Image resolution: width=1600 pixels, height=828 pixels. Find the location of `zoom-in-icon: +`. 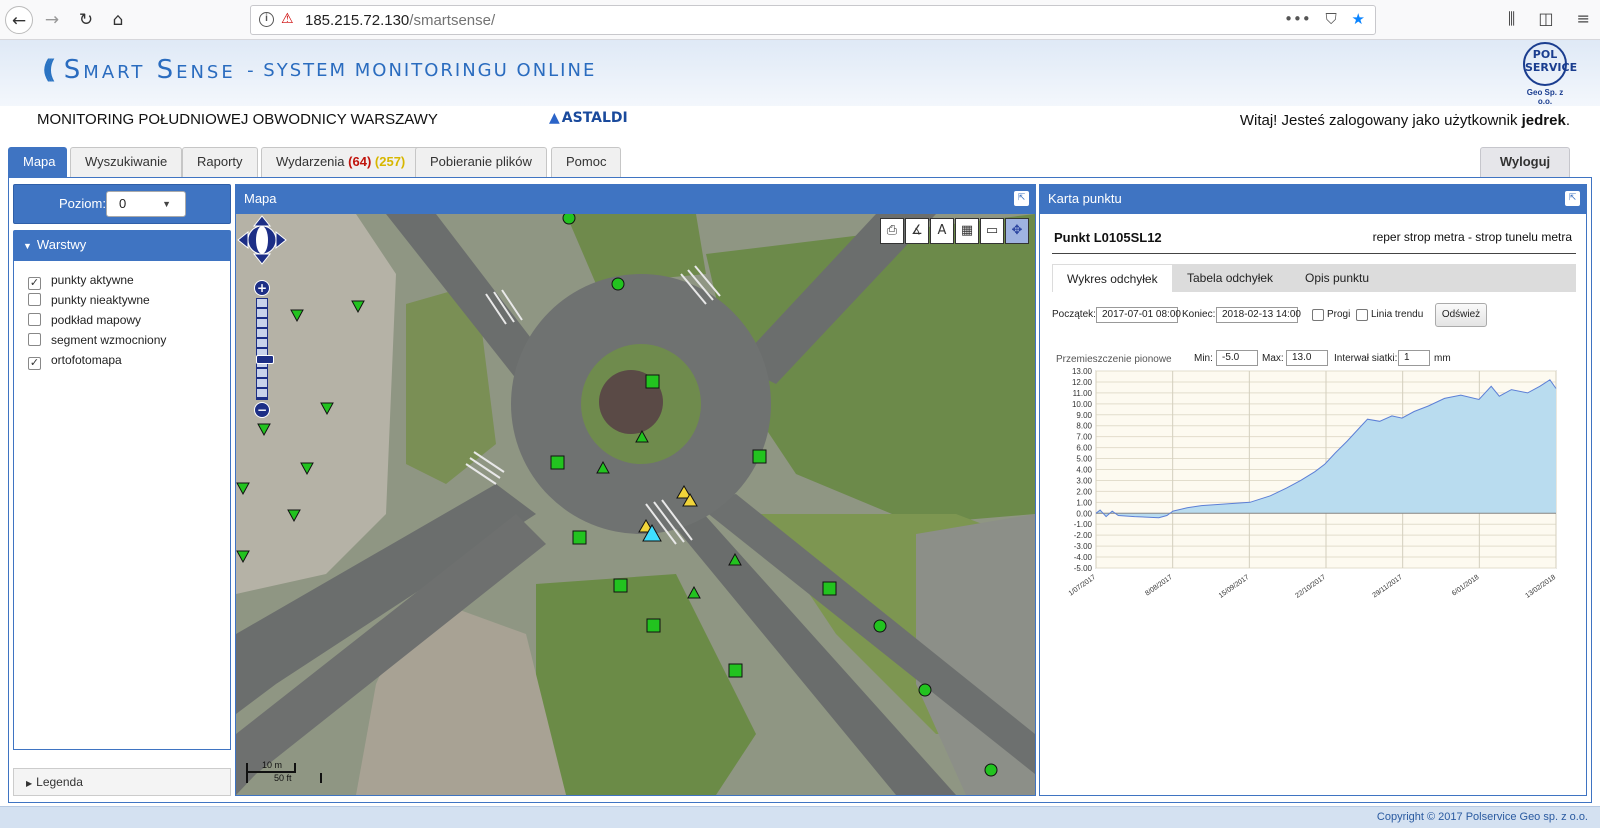

zoom-in-icon: + is located at coordinates (262, 288).